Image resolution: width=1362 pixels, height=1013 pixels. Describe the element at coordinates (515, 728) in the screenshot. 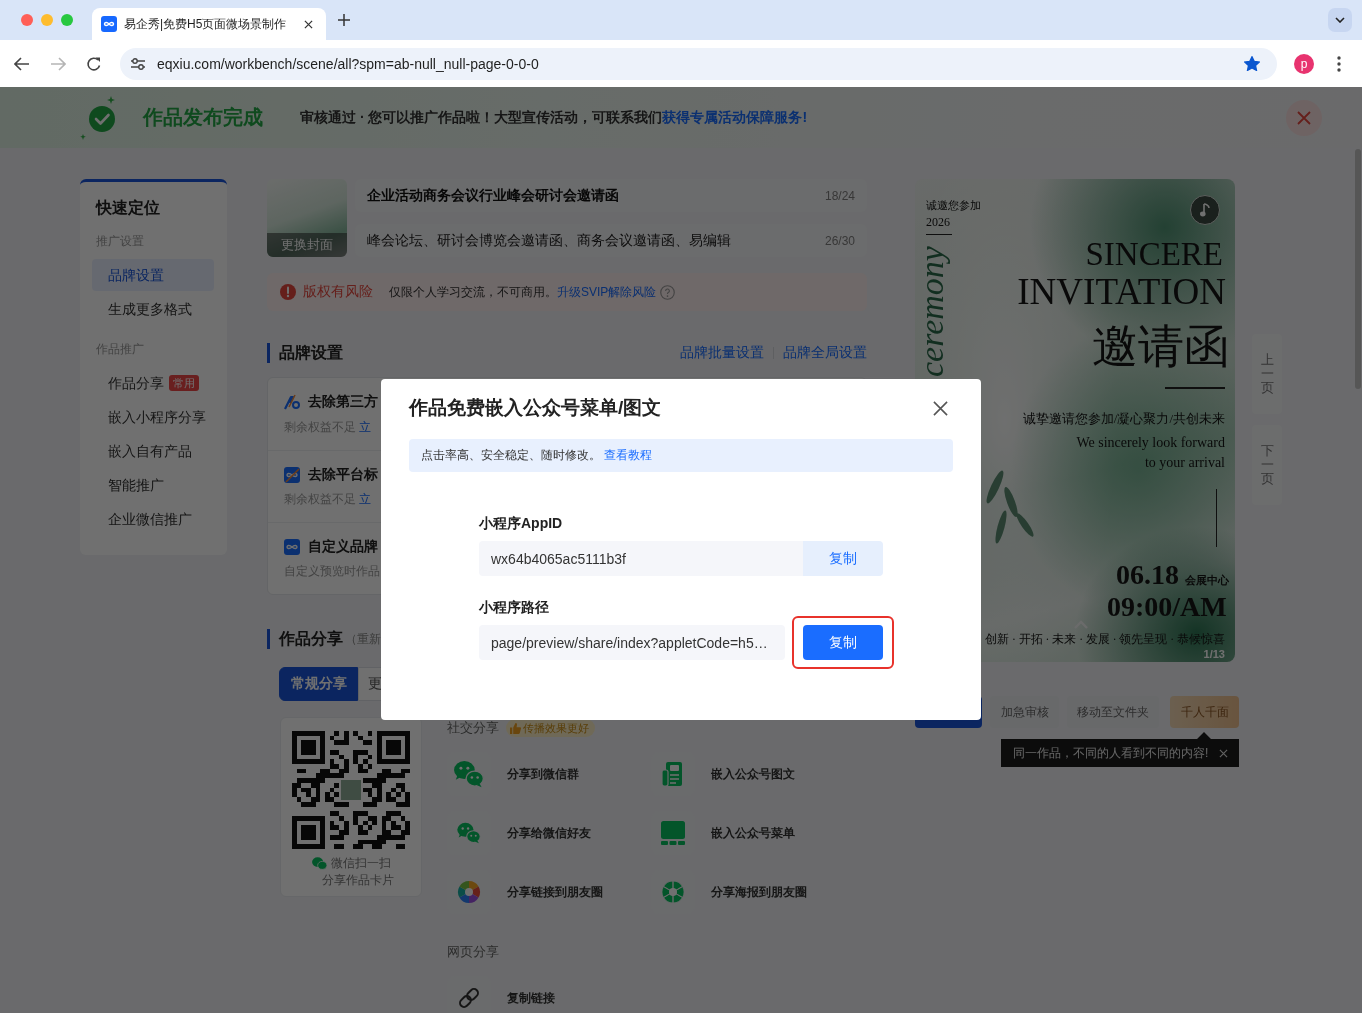

I see `thumbs-up-icon` at that location.